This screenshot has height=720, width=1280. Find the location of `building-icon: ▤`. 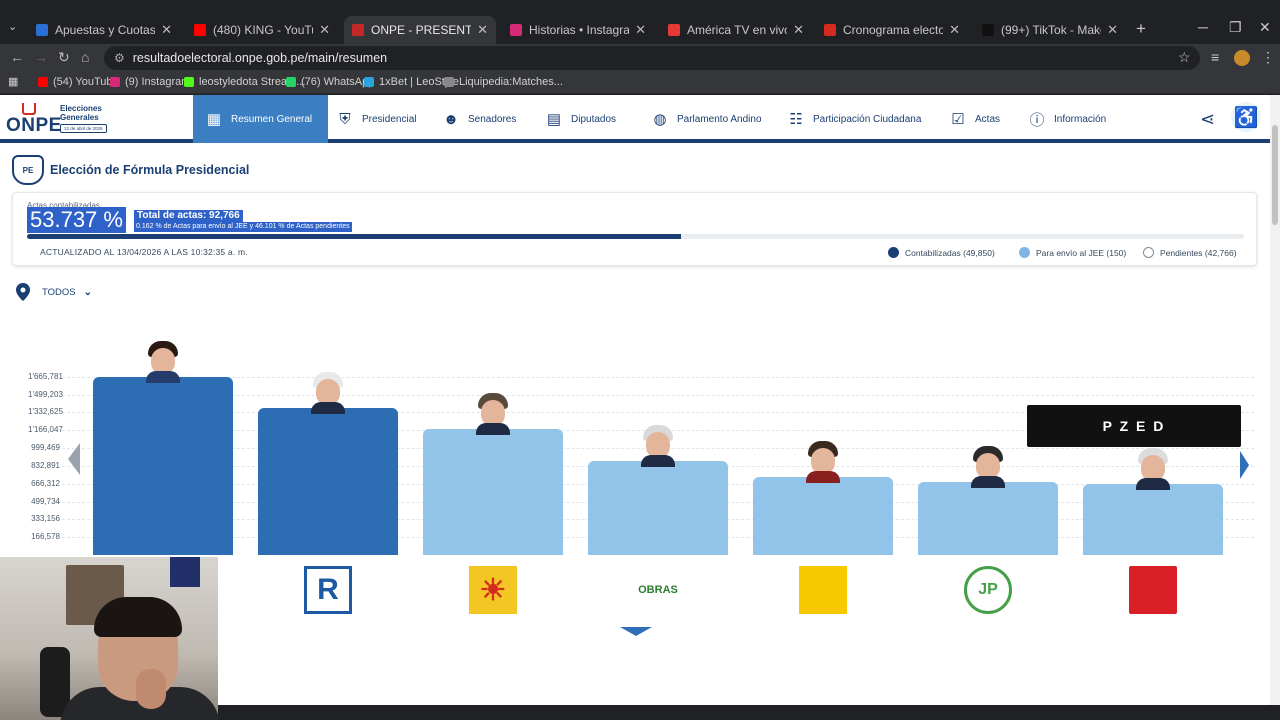

building-icon: ▤ is located at coordinates (554, 119).